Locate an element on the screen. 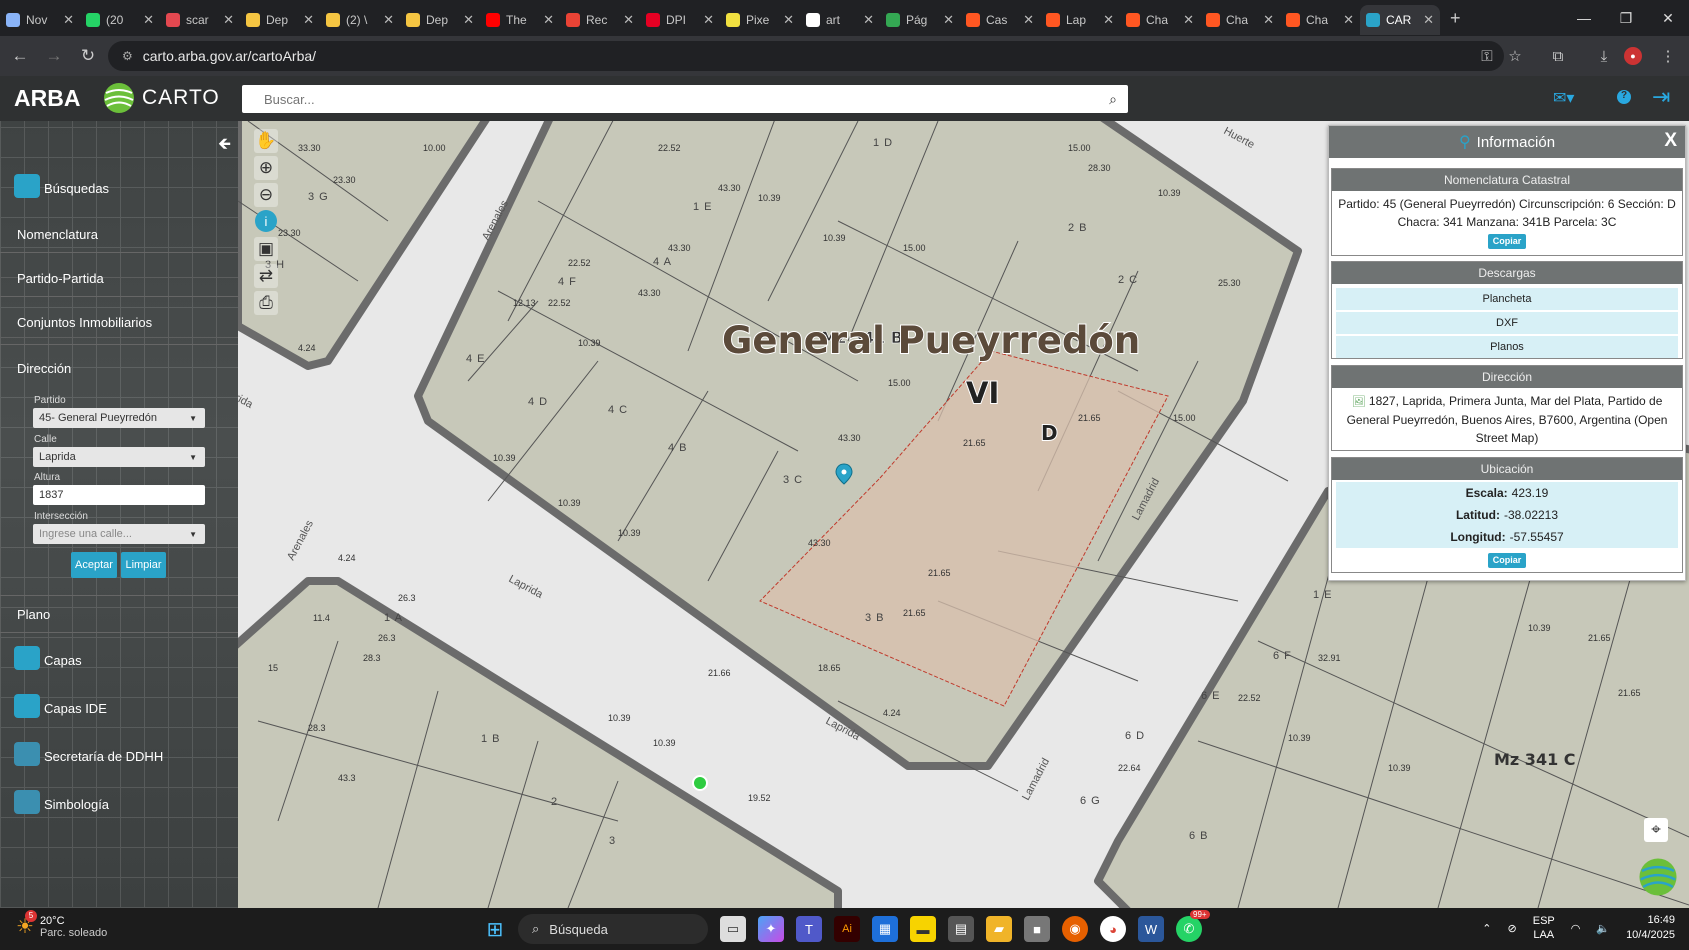 The height and width of the screenshot is (950, 1689). sticky-notes-icon: ▬ is located at coordinates (923, 929).